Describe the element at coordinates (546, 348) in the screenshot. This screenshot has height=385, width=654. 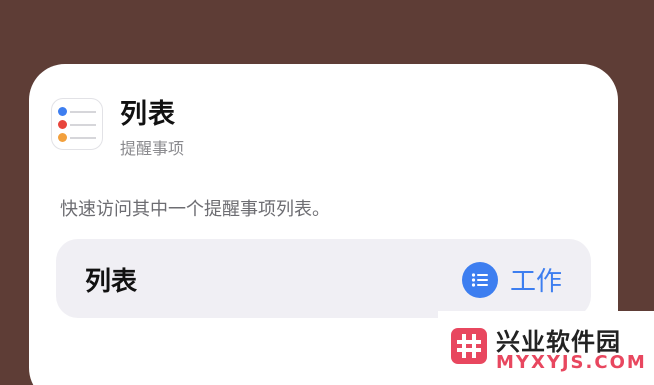
I see `watermark: 兴业软件园 MYXYJS.COM` at that location.